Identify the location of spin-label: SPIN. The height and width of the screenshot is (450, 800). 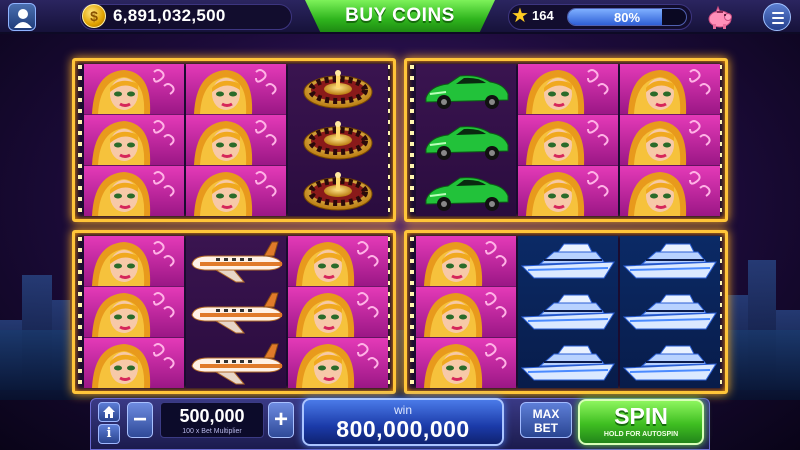
(641, 416).